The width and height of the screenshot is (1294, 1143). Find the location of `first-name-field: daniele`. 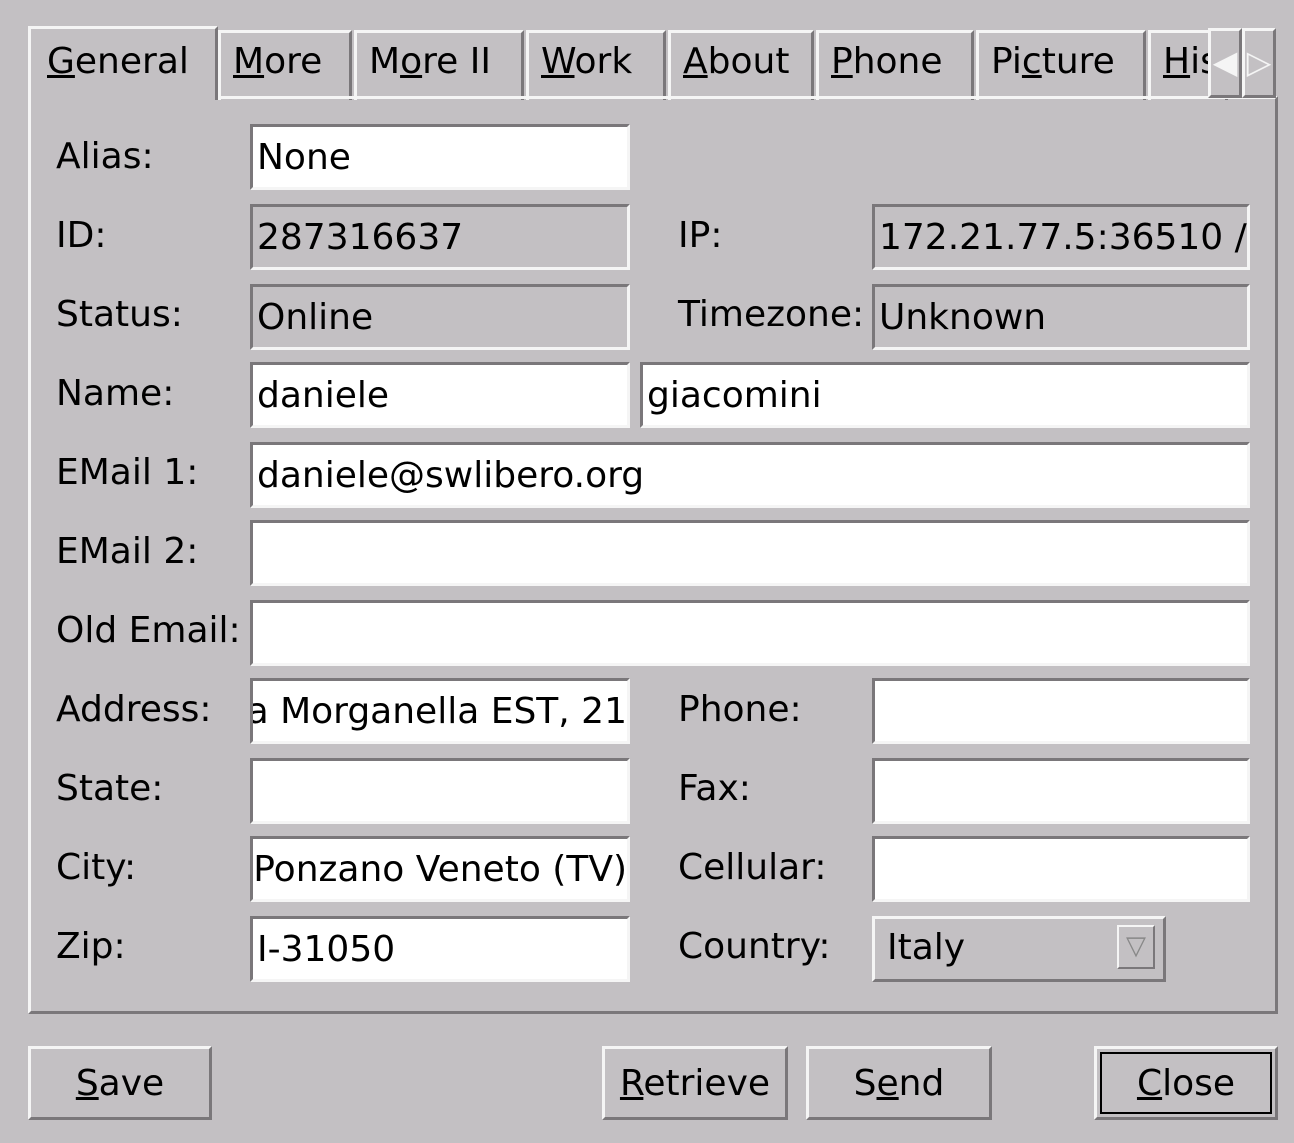

first-name-field: daniele is located at coordinates (440, 395).